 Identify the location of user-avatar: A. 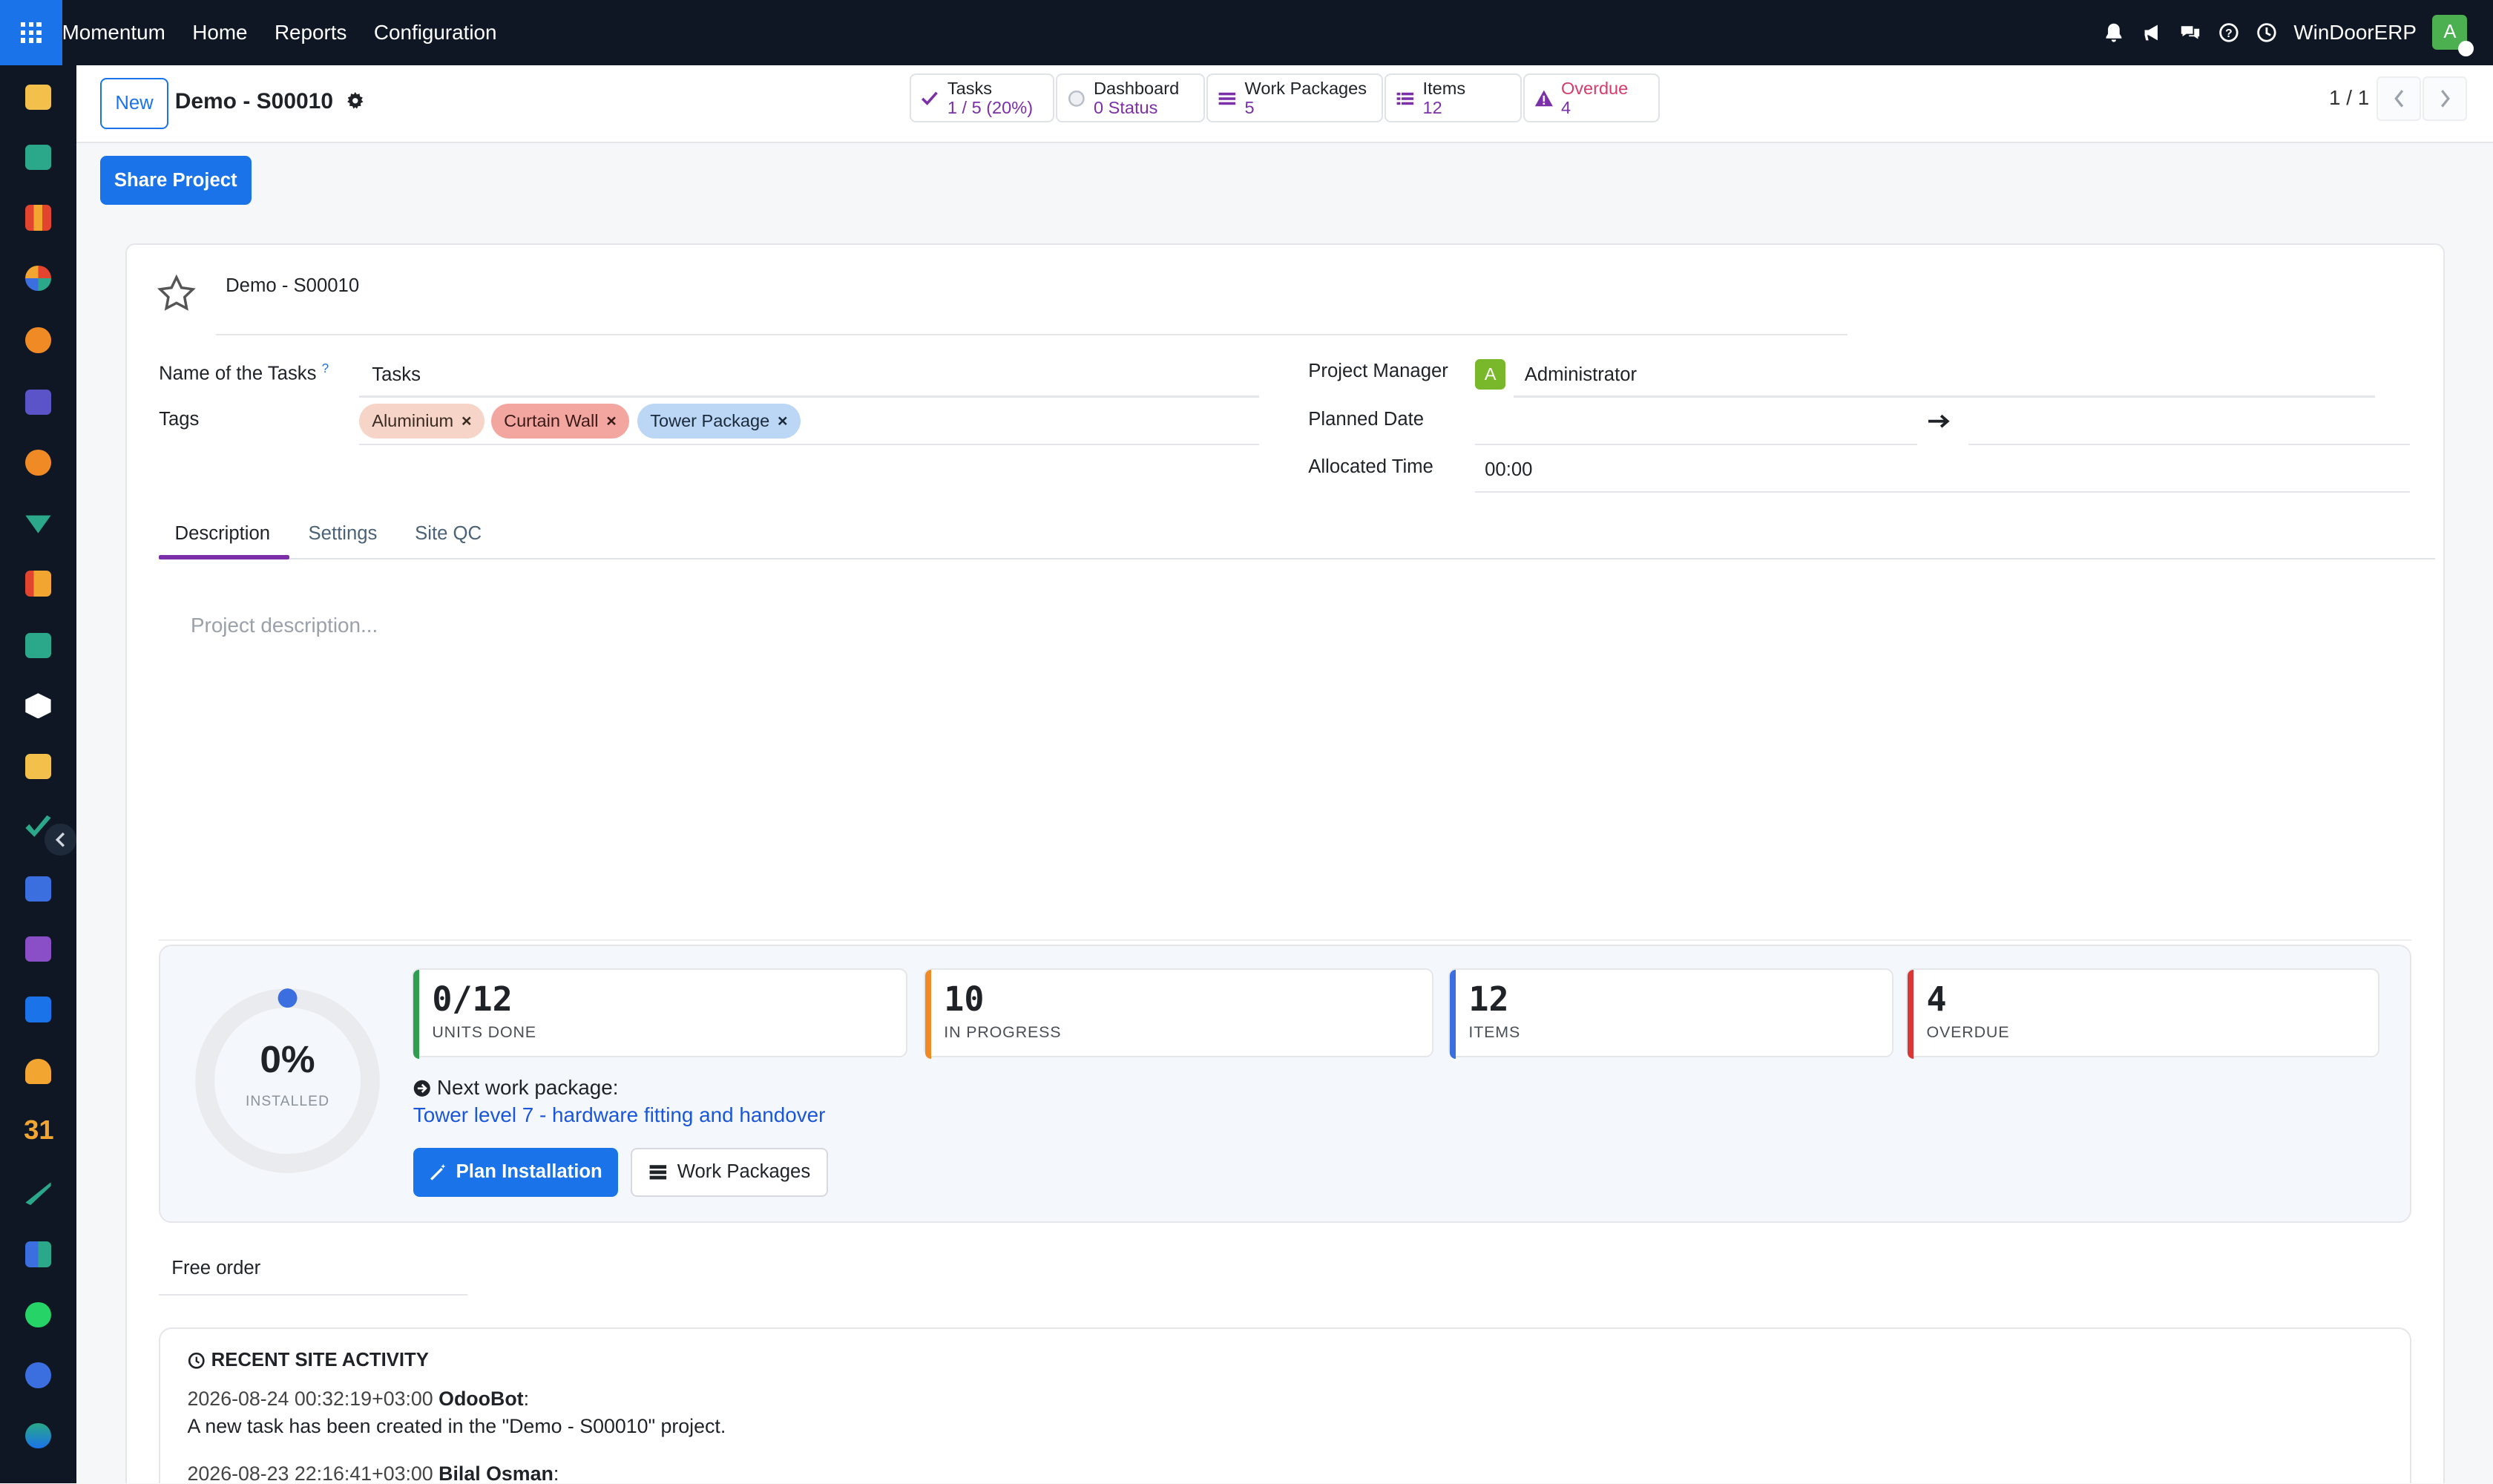
(2453, 36).